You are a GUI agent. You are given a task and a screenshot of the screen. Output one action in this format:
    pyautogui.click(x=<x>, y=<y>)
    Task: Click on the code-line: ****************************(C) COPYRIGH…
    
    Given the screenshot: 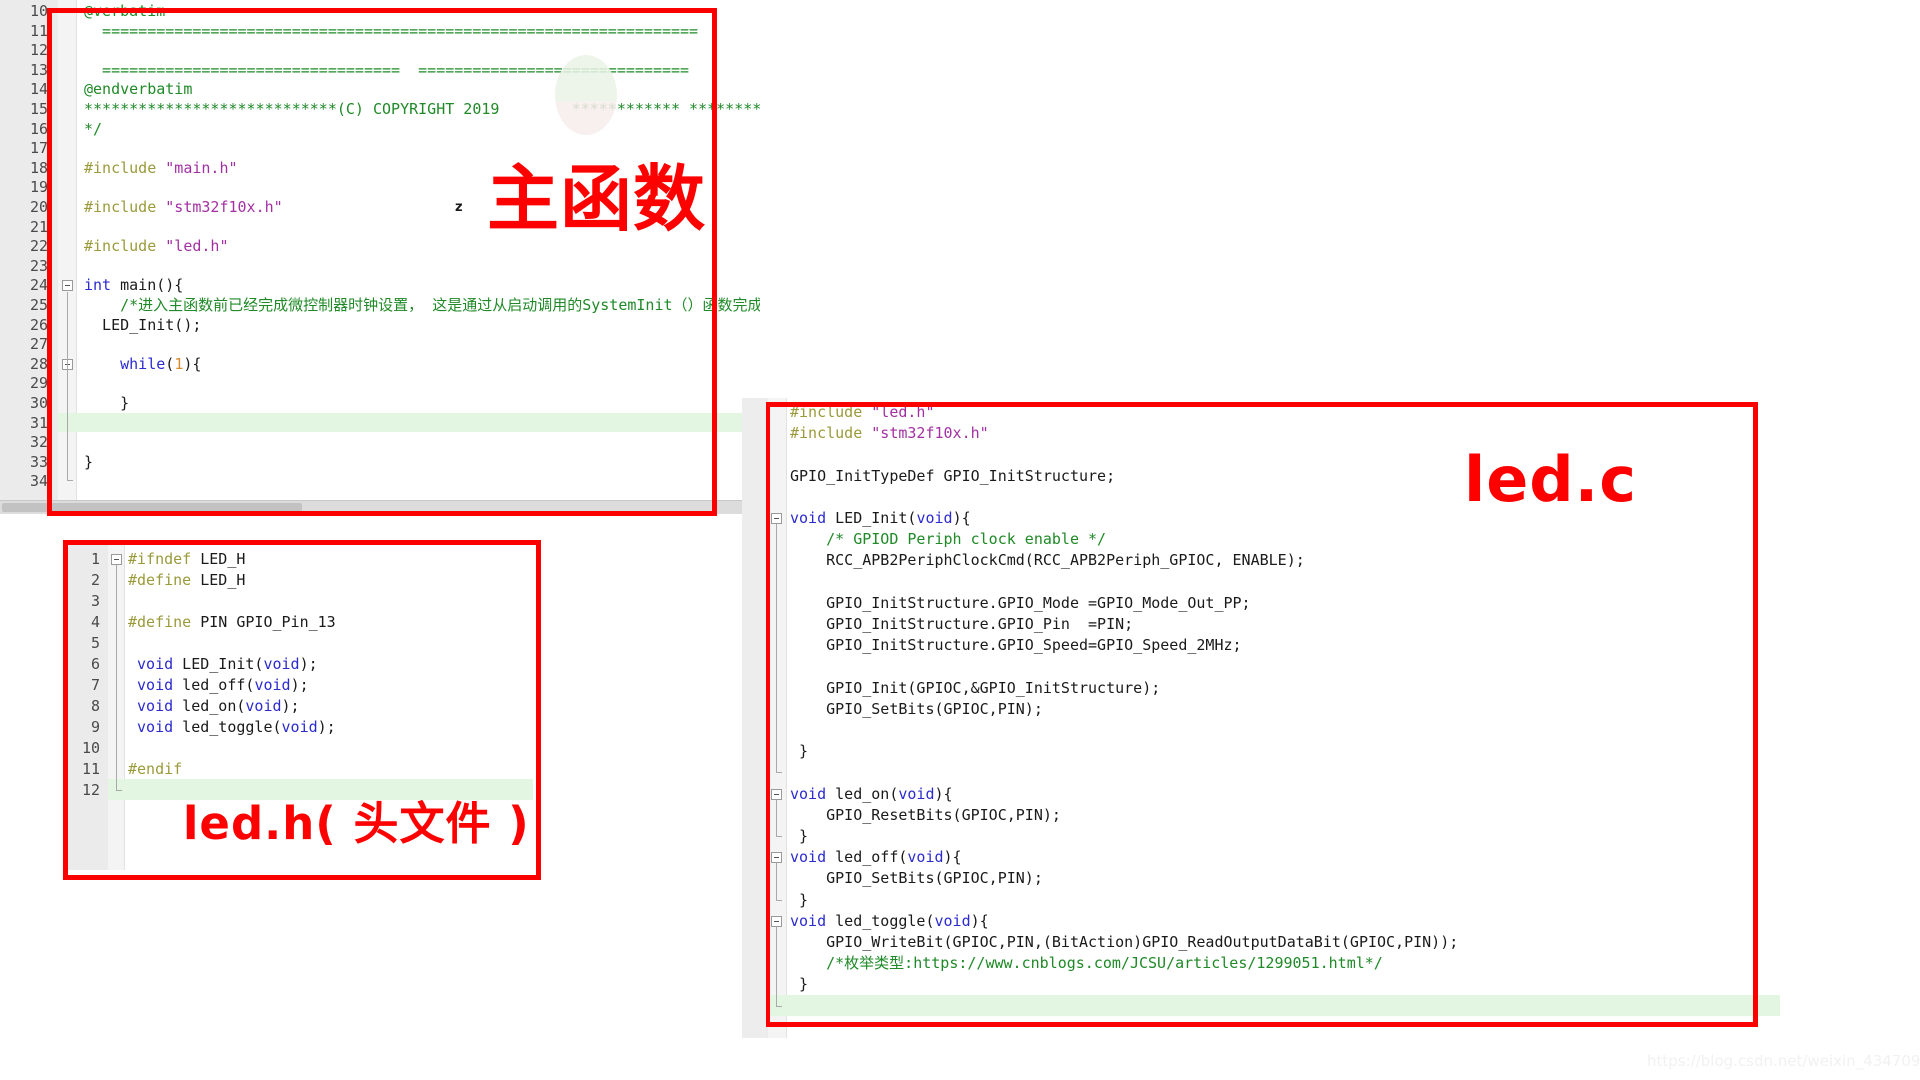 What is the action you would take?
    pyautogui.click(x=422, y=110)
    